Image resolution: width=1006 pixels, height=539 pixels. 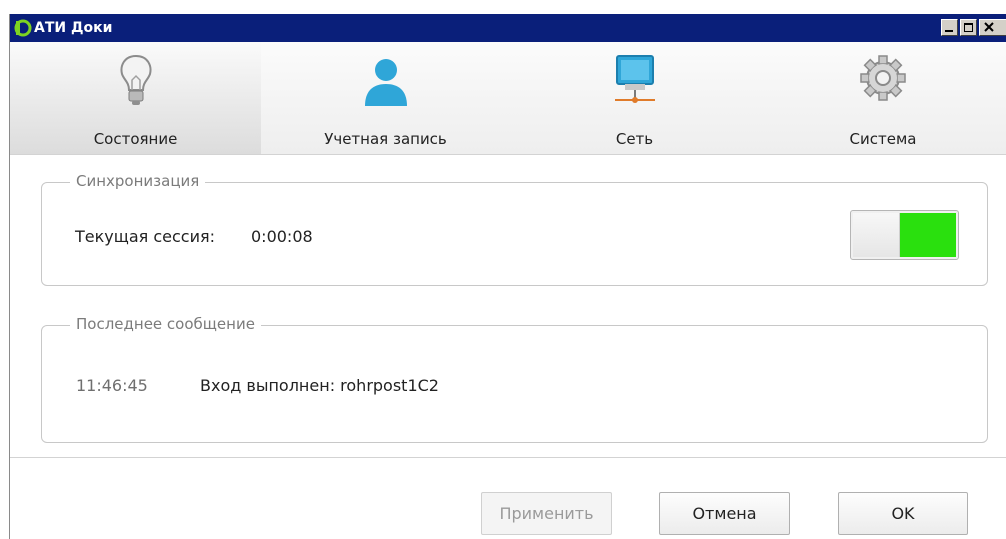 What do you see at coordinates (883, 139) in the screenshot?
I see `tab-system-label: Система` at bounding box center [883, 139].